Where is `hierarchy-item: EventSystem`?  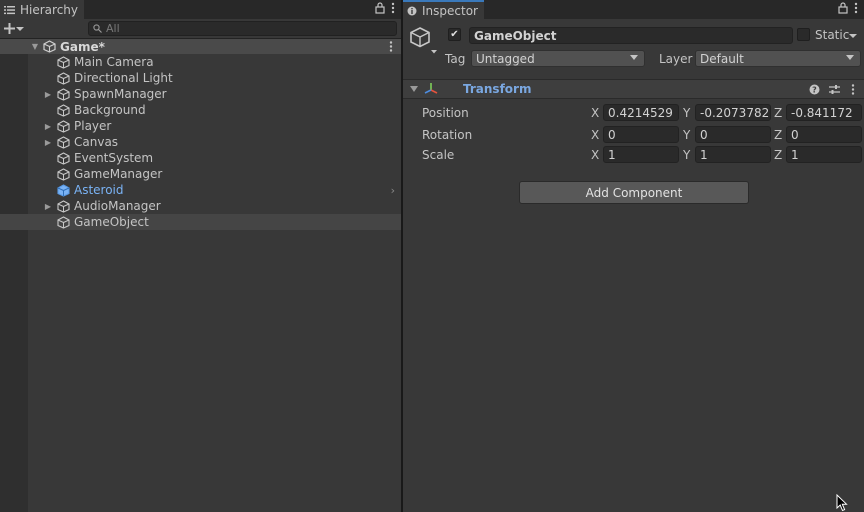
hierarchy-item: EventSystem is located at coordinates (200, 158).